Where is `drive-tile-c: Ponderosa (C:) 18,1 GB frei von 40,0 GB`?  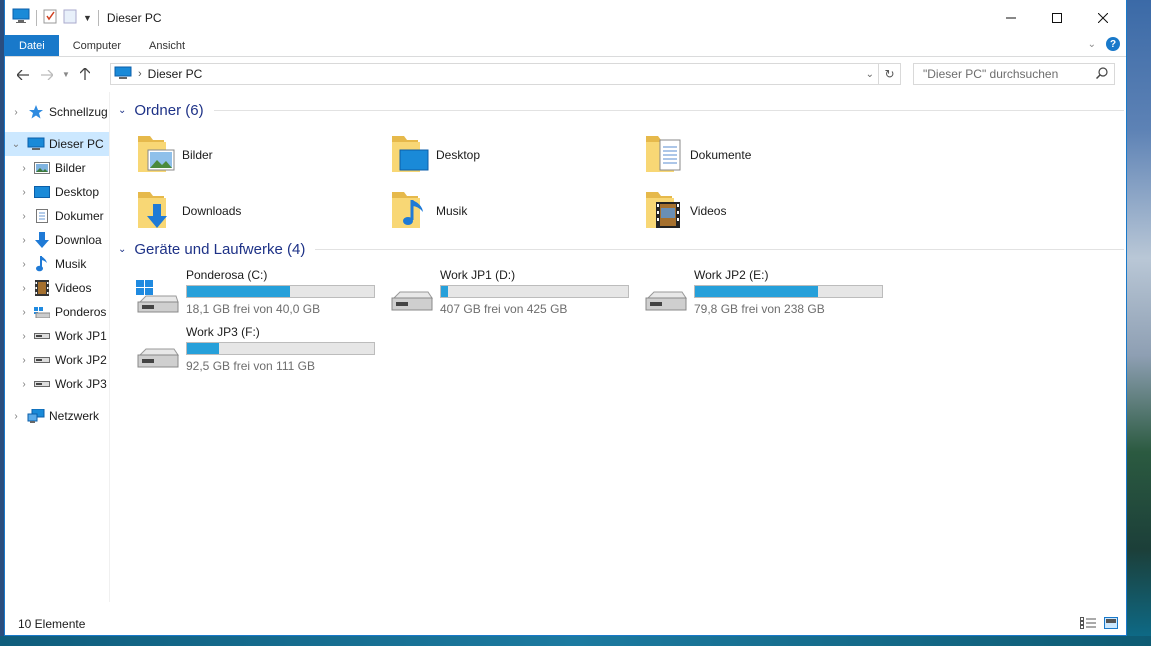 drive-tile-c: Ponderosa (C:) 18,1 GB frei von 40,0 GB is located at coordinates (261, 294).